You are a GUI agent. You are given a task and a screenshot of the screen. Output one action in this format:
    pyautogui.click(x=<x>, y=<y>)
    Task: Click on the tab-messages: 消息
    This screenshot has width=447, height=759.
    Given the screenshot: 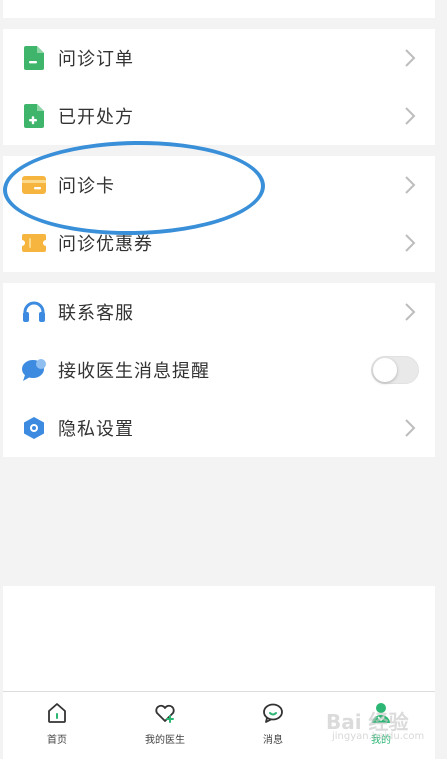 What is the action you would take?
    pyautogui.click(x=273, y=725)
    